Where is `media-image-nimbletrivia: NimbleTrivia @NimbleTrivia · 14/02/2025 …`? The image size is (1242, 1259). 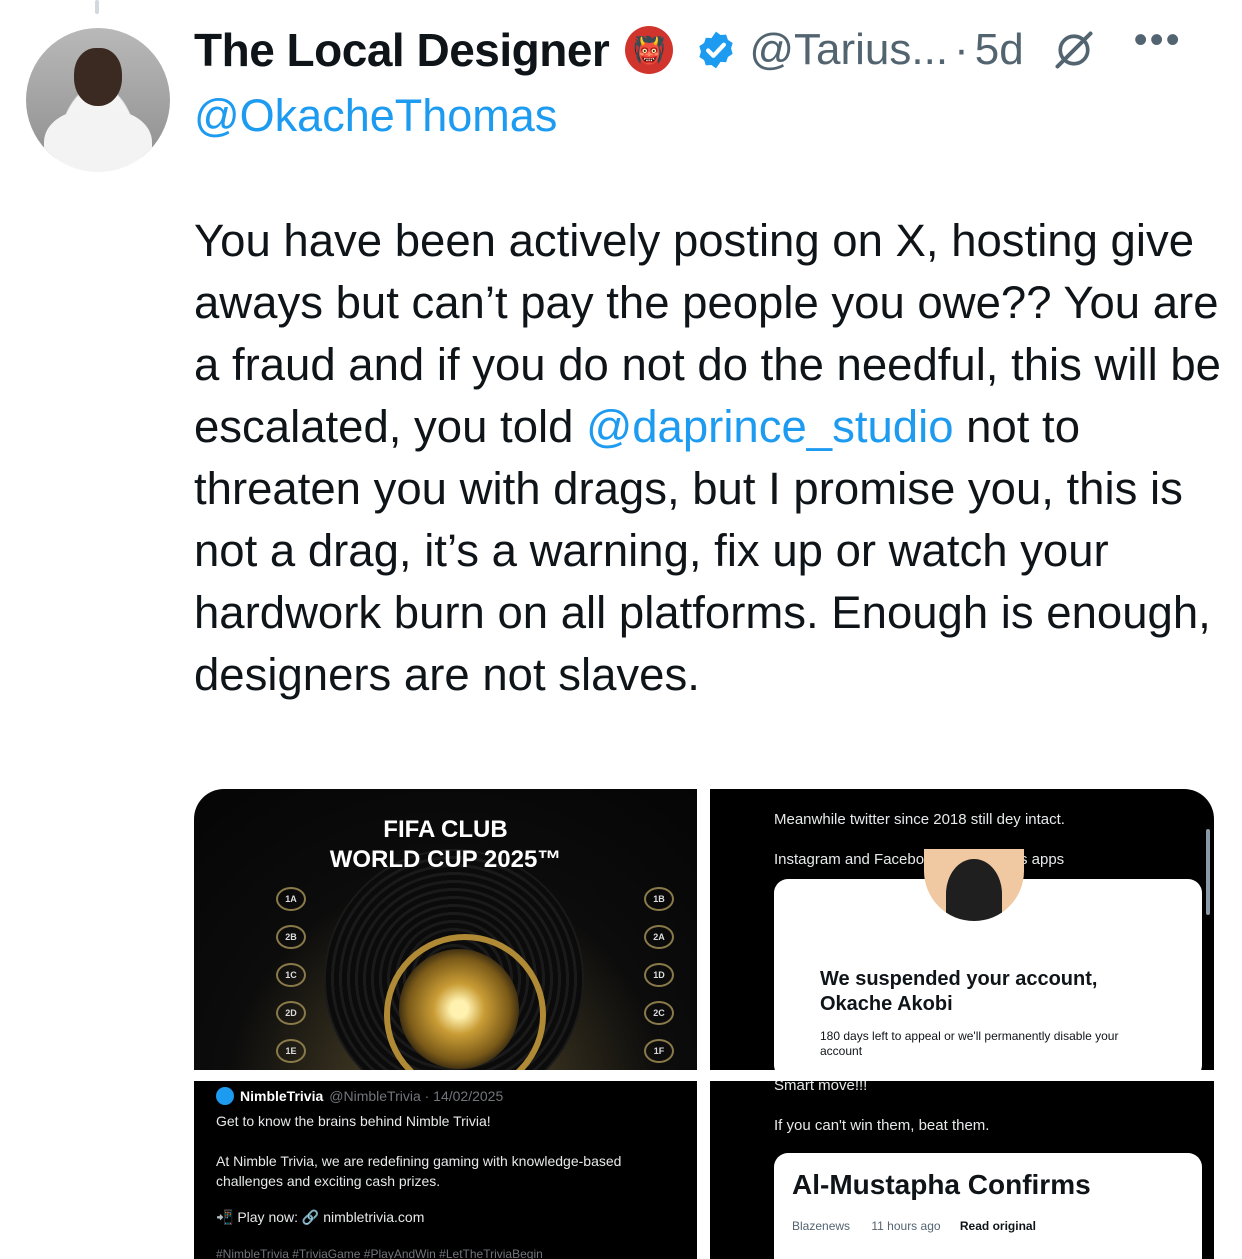
media-image-nimbletrivia: NimbleTrivia @NimbleTrivia · 14/02/2025 … is located at coordinates (445, 1170).